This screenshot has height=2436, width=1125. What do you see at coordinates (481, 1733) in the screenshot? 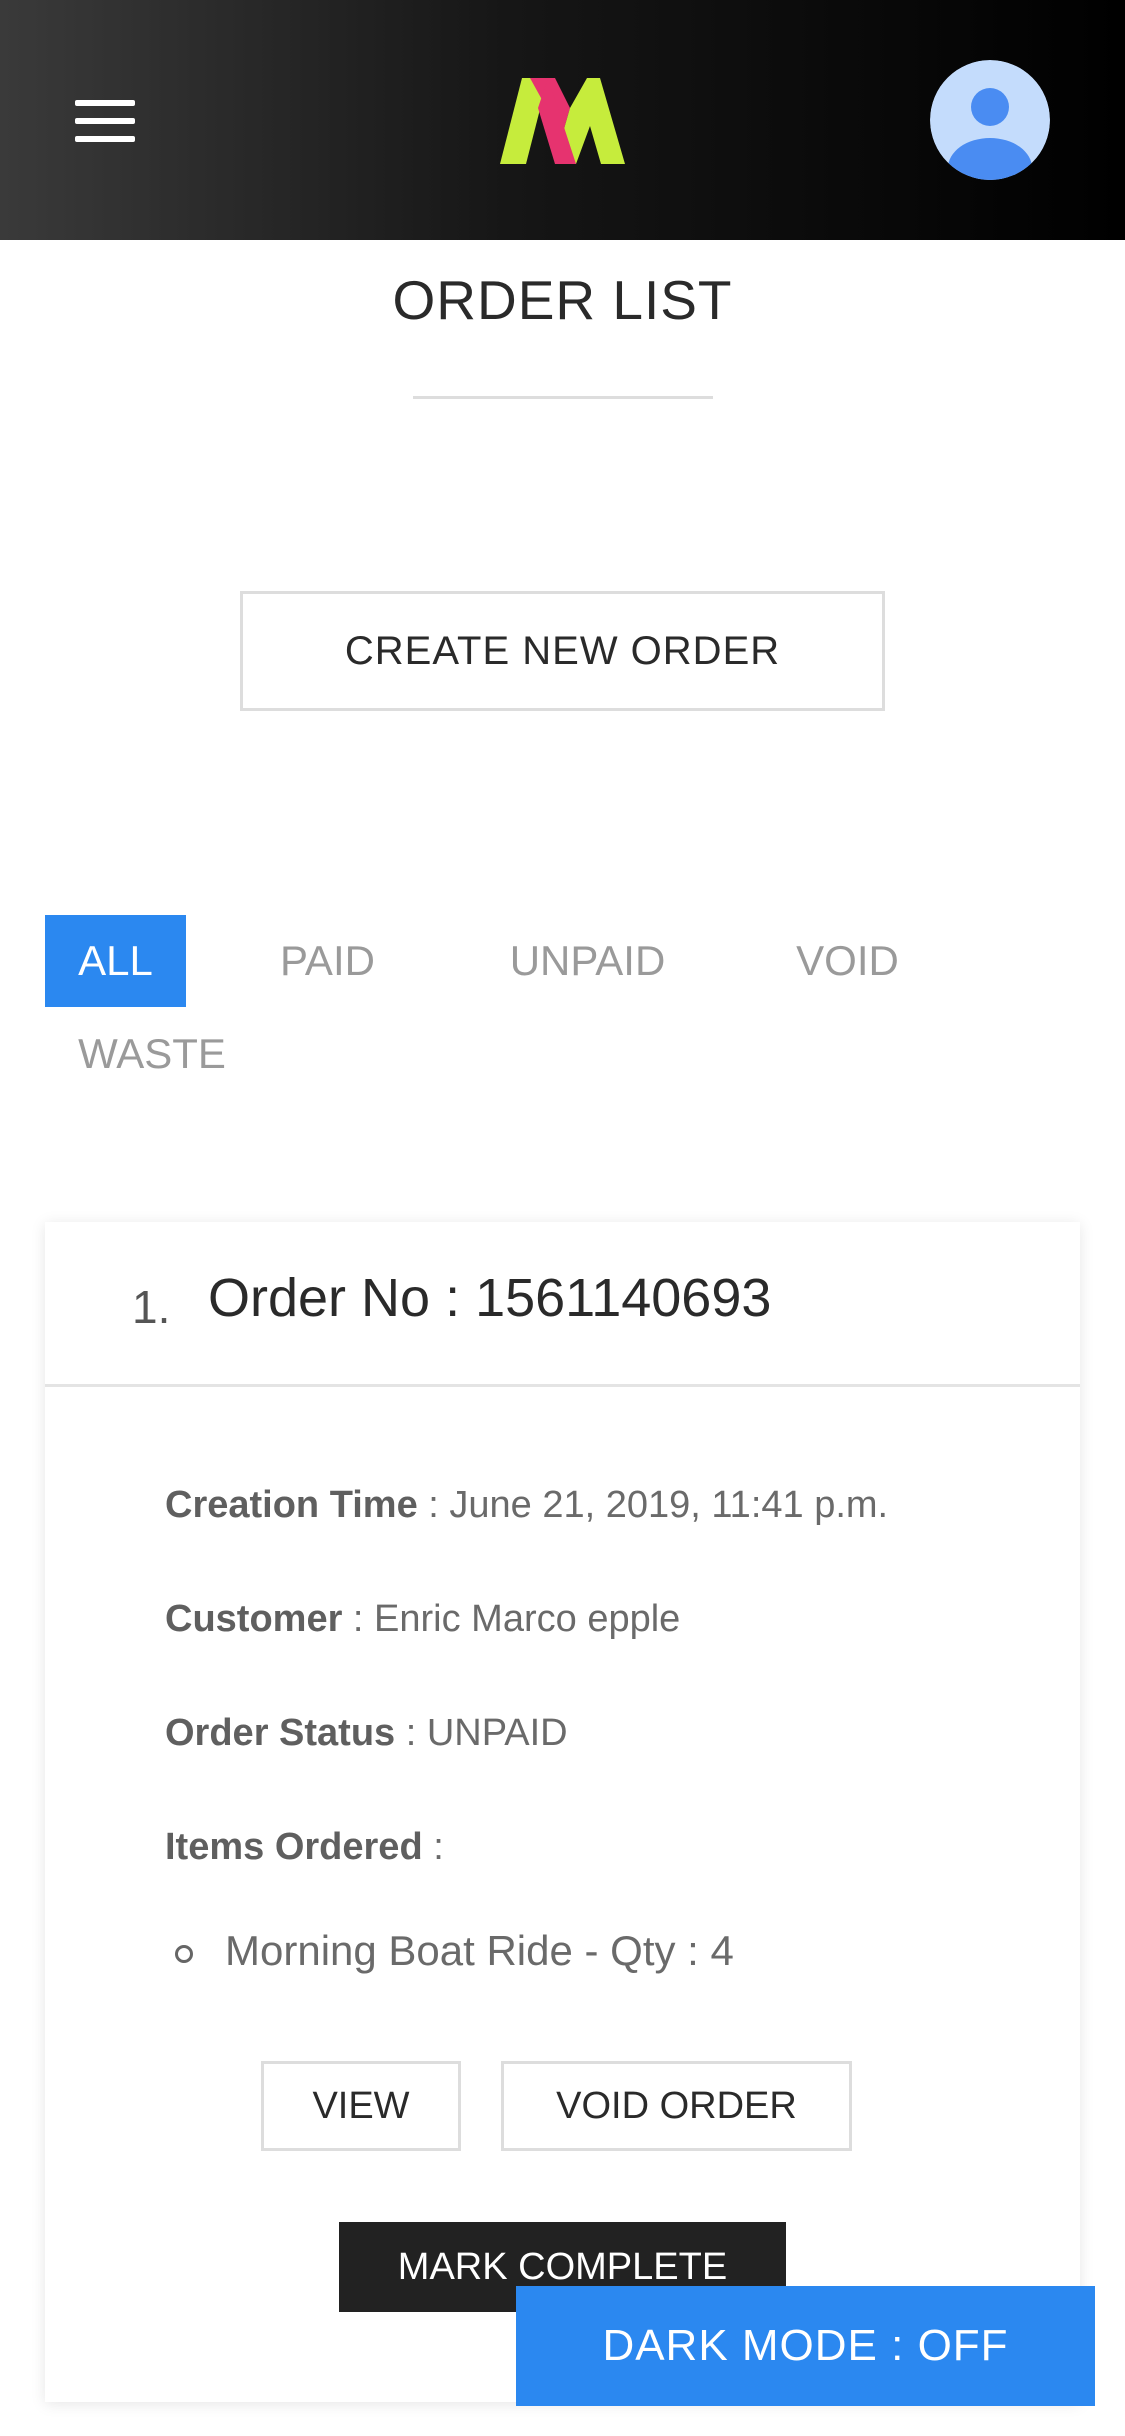
I see `order-status-value: : UNPAID` at bounding box center [481, 1733].